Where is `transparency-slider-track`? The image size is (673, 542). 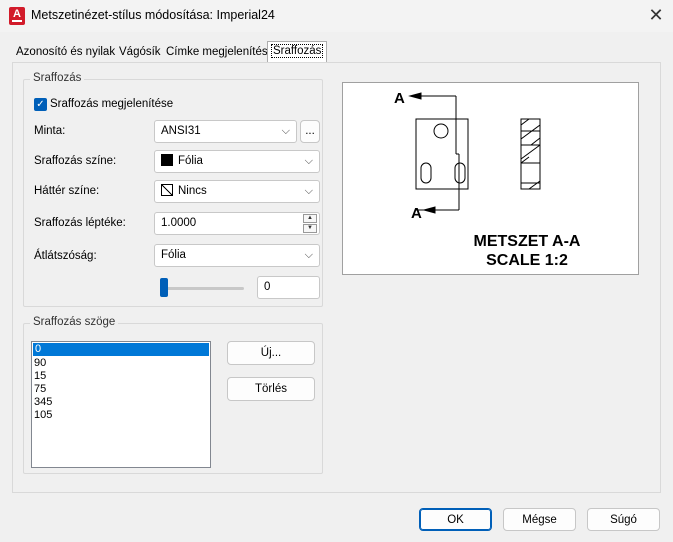 transparency-slider-track is located at coordinates (202, 288).